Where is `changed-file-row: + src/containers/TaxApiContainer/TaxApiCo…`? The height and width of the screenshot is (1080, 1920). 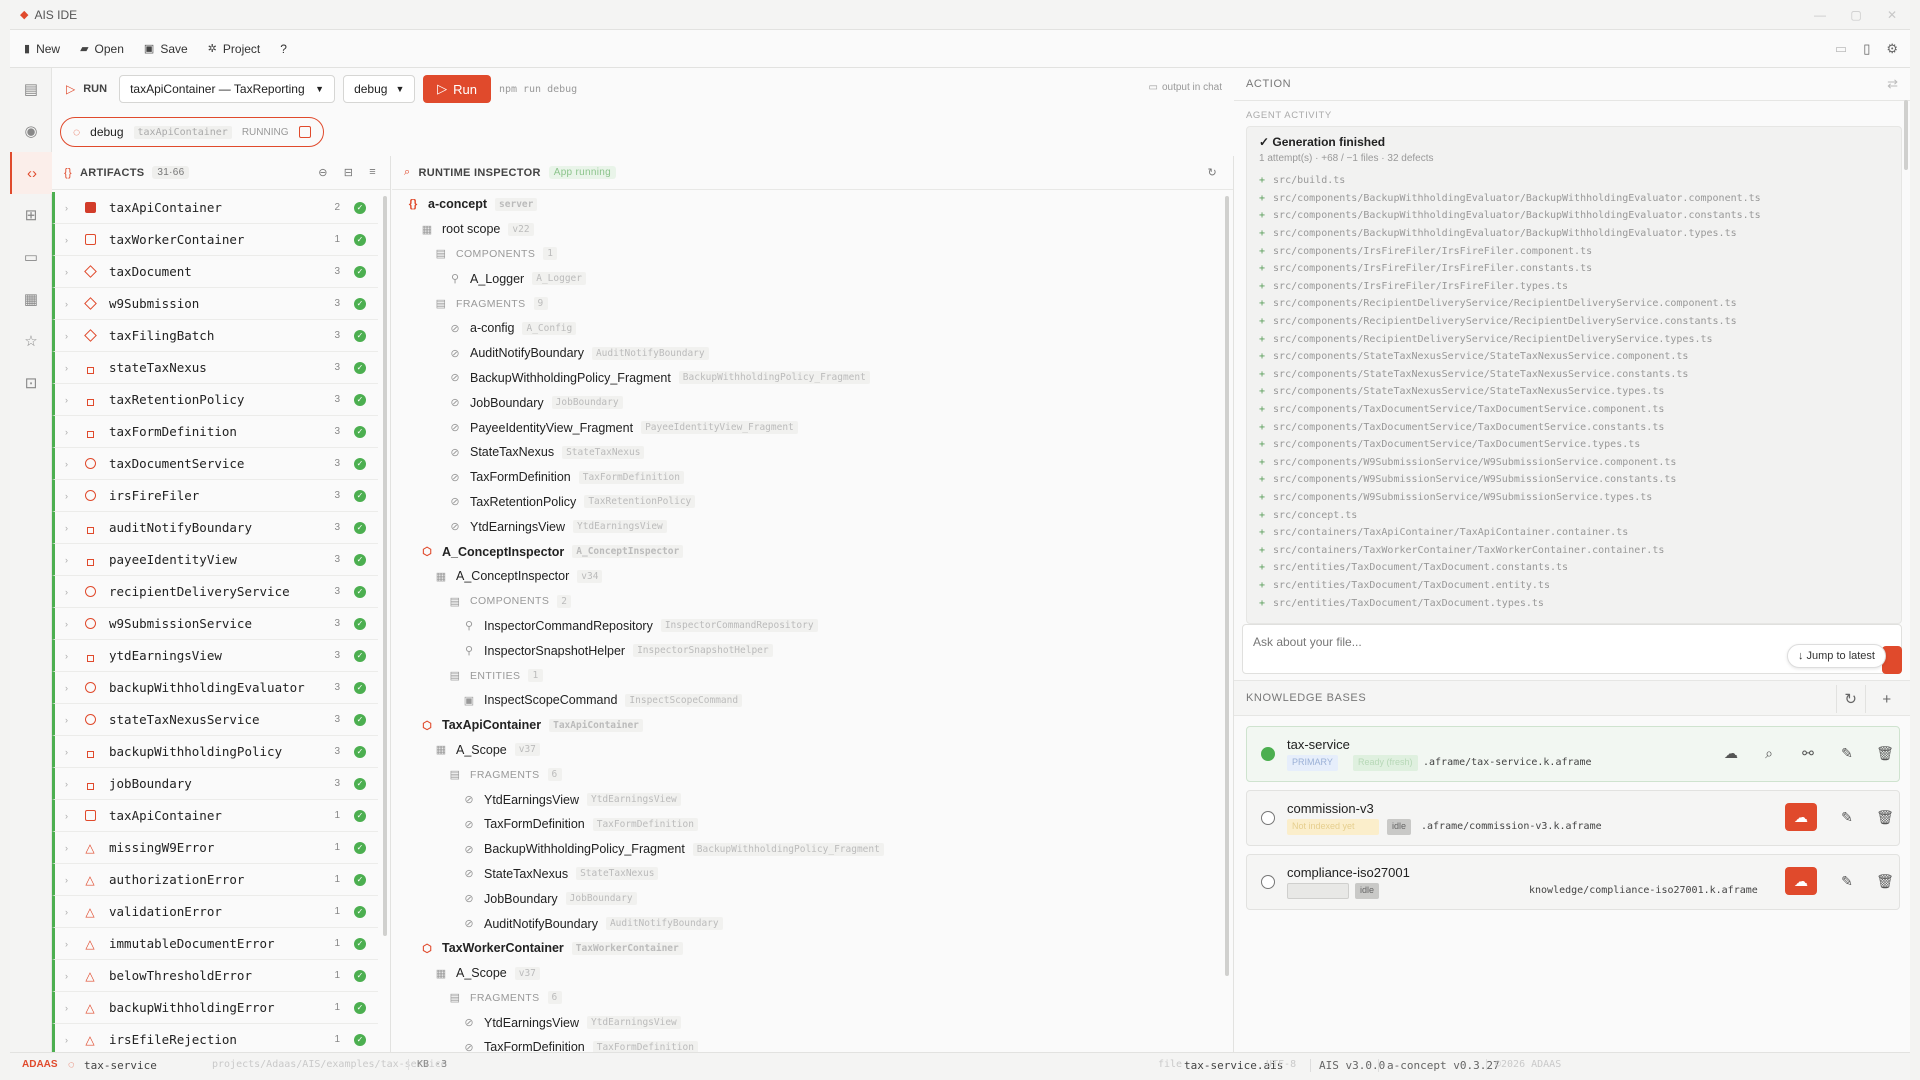
changed-file-row: + src/containers/TaxApiContainer/TaxApiCo… is located at coordinates (1574, 533).